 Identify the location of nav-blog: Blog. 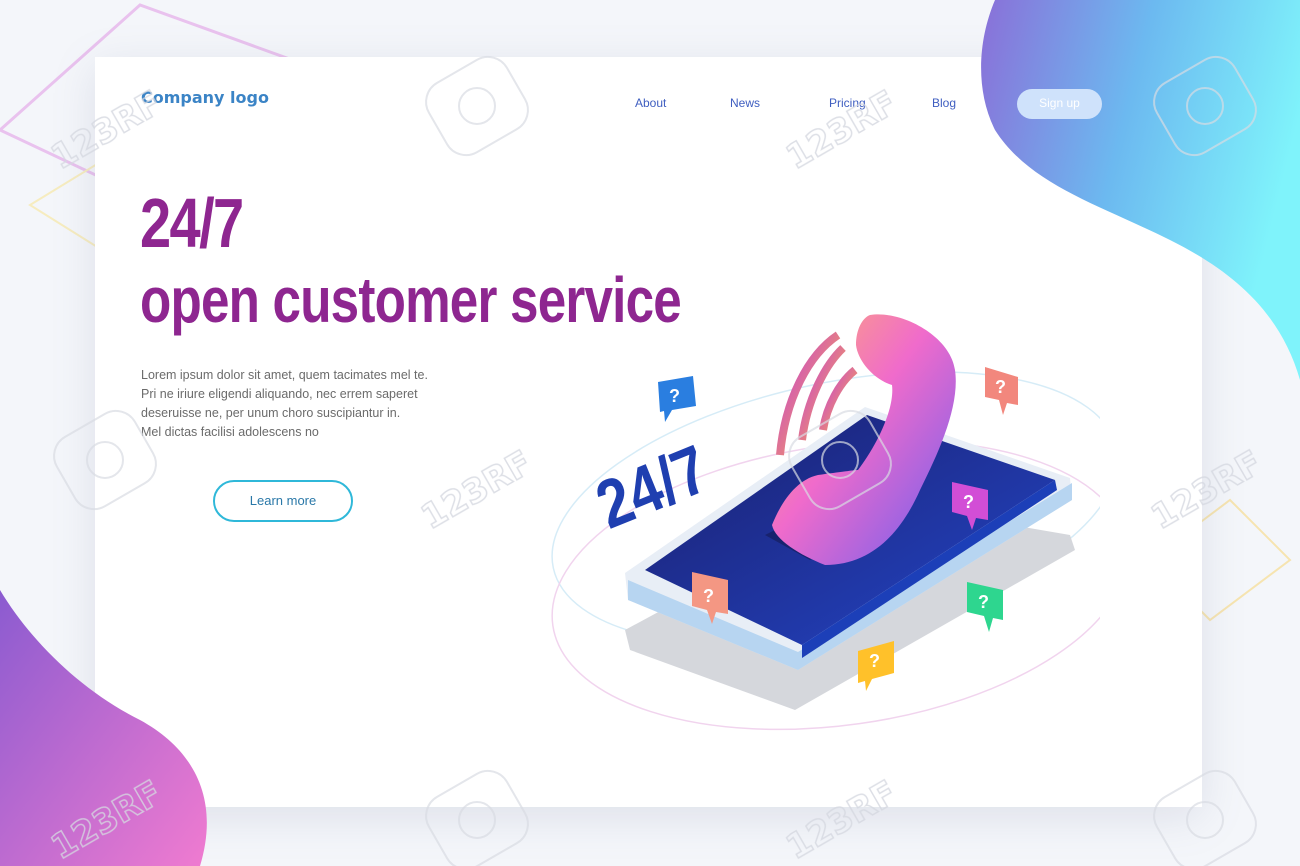
(944, 103).